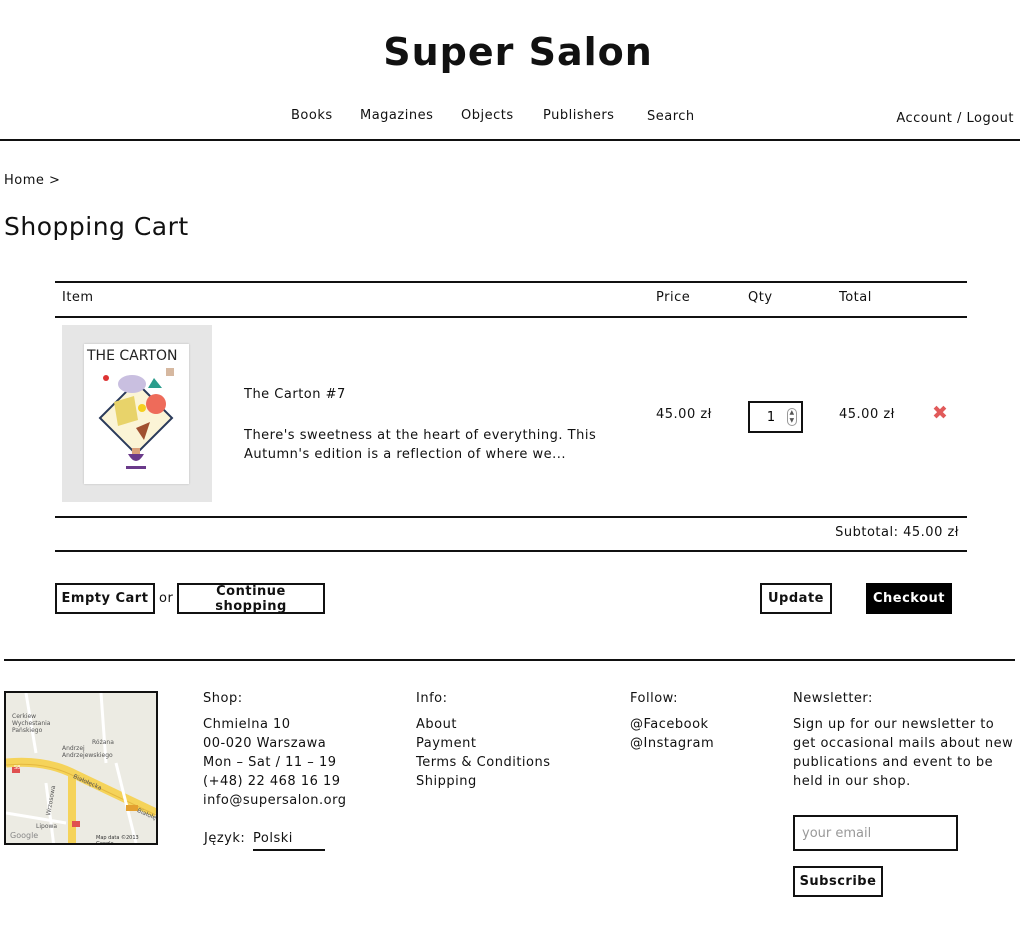  I want to click on map-road-number: S8, so click(17, 768).